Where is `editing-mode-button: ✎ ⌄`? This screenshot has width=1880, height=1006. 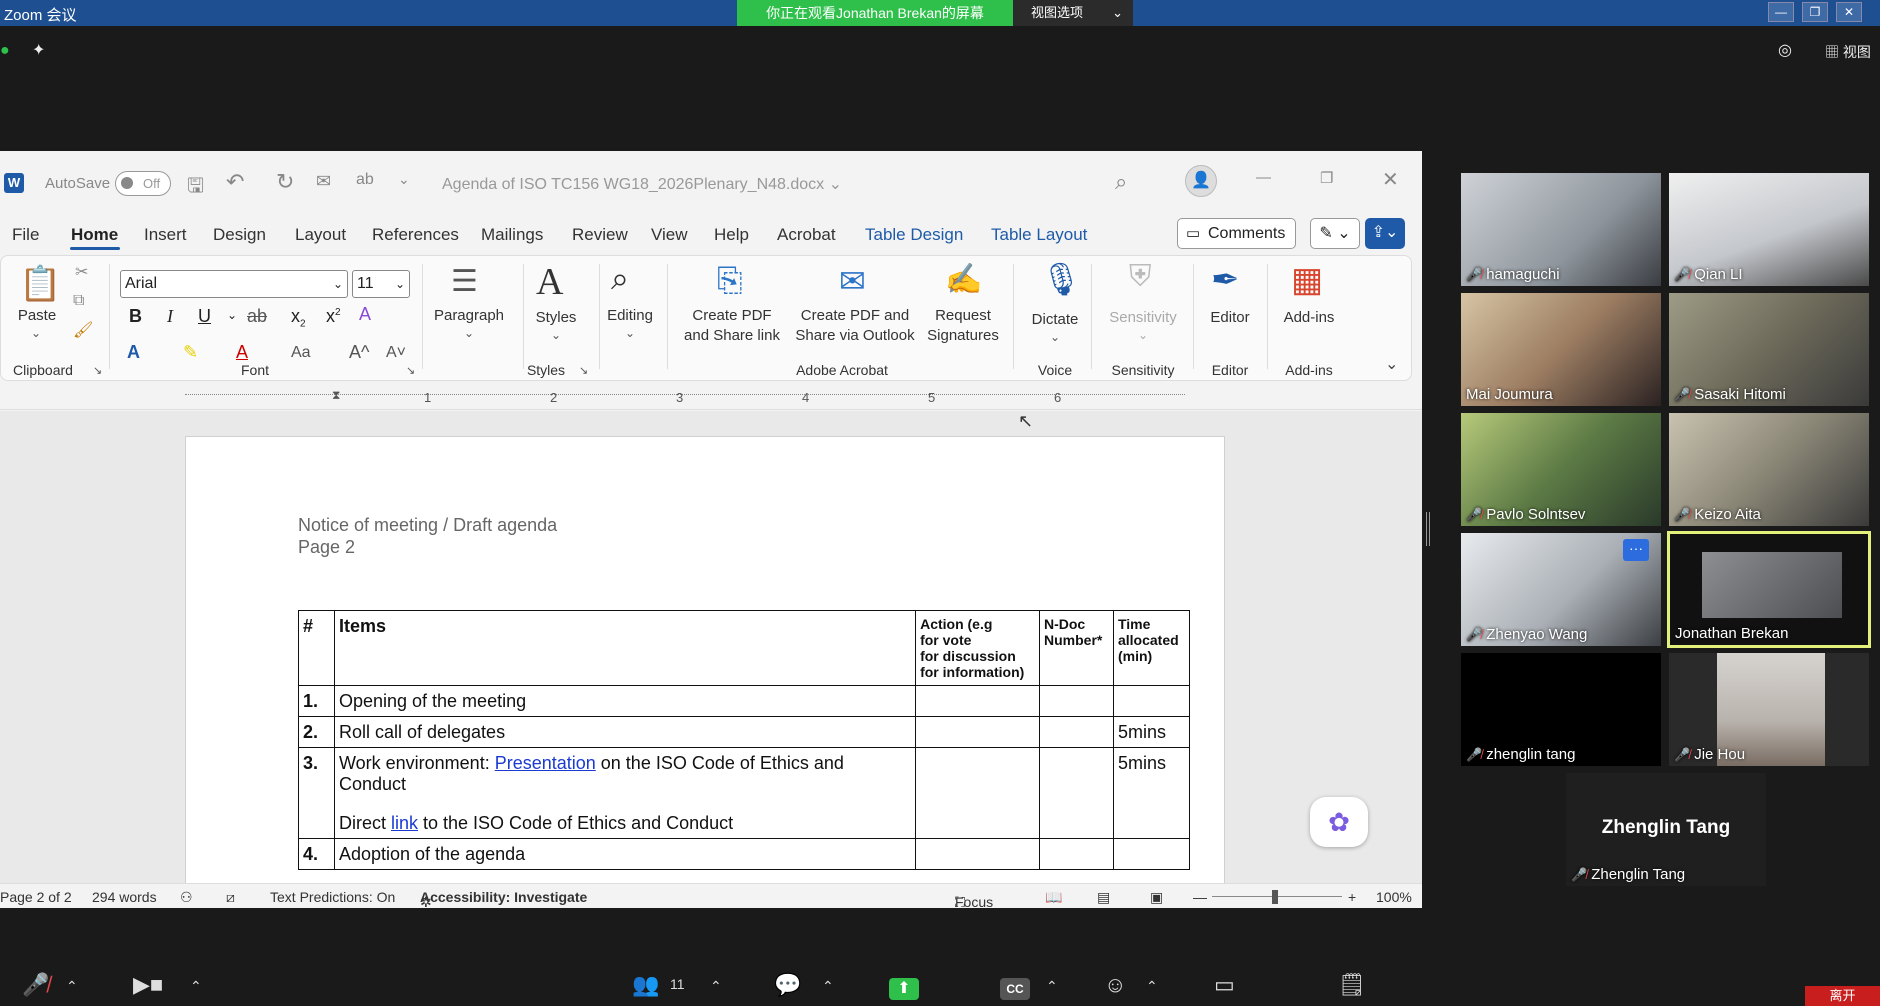
editing-mode-button: ✎ ⌄ is located at coordinates (1335, 233).